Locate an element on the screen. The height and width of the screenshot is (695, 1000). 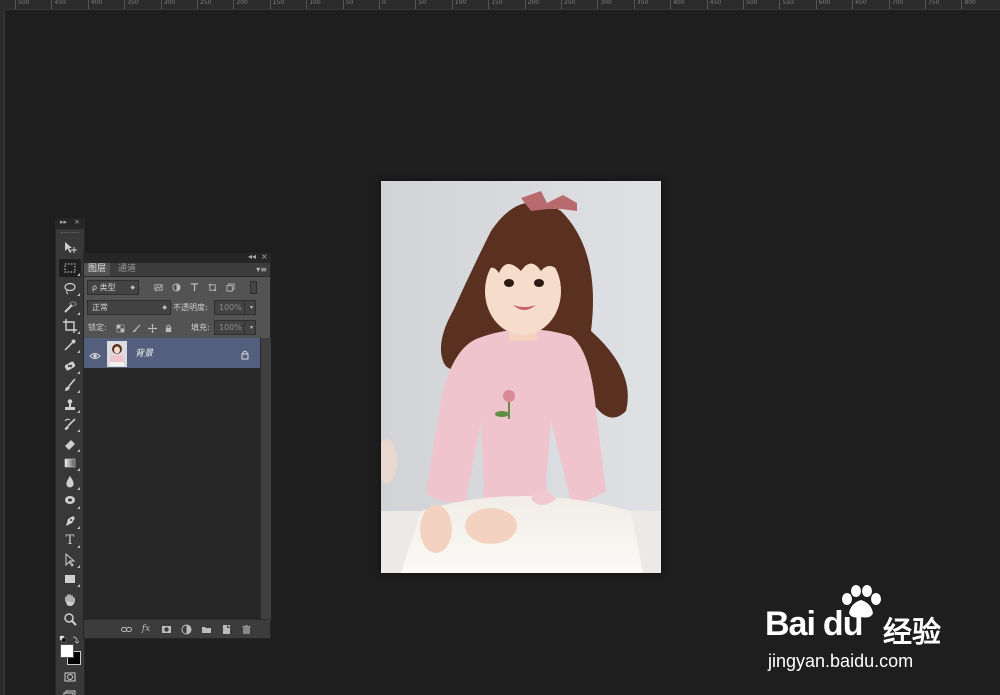
filter-type-icon is located at coordinates (194, 287).